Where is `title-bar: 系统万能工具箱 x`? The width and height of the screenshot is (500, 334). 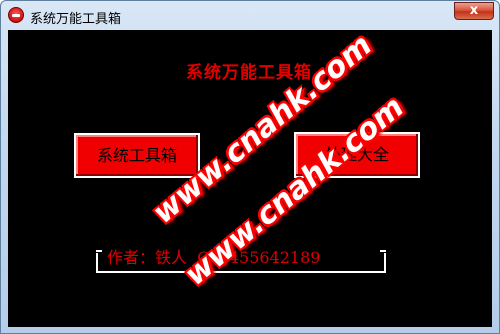 title-bar: 系统万能工具箱 x is located at coordinates (250, 15).